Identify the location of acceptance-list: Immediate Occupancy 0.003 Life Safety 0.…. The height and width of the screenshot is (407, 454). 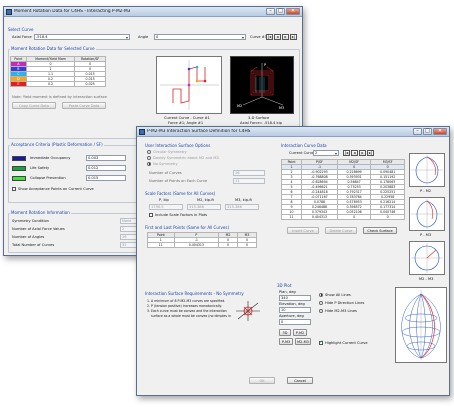
(79, 168).